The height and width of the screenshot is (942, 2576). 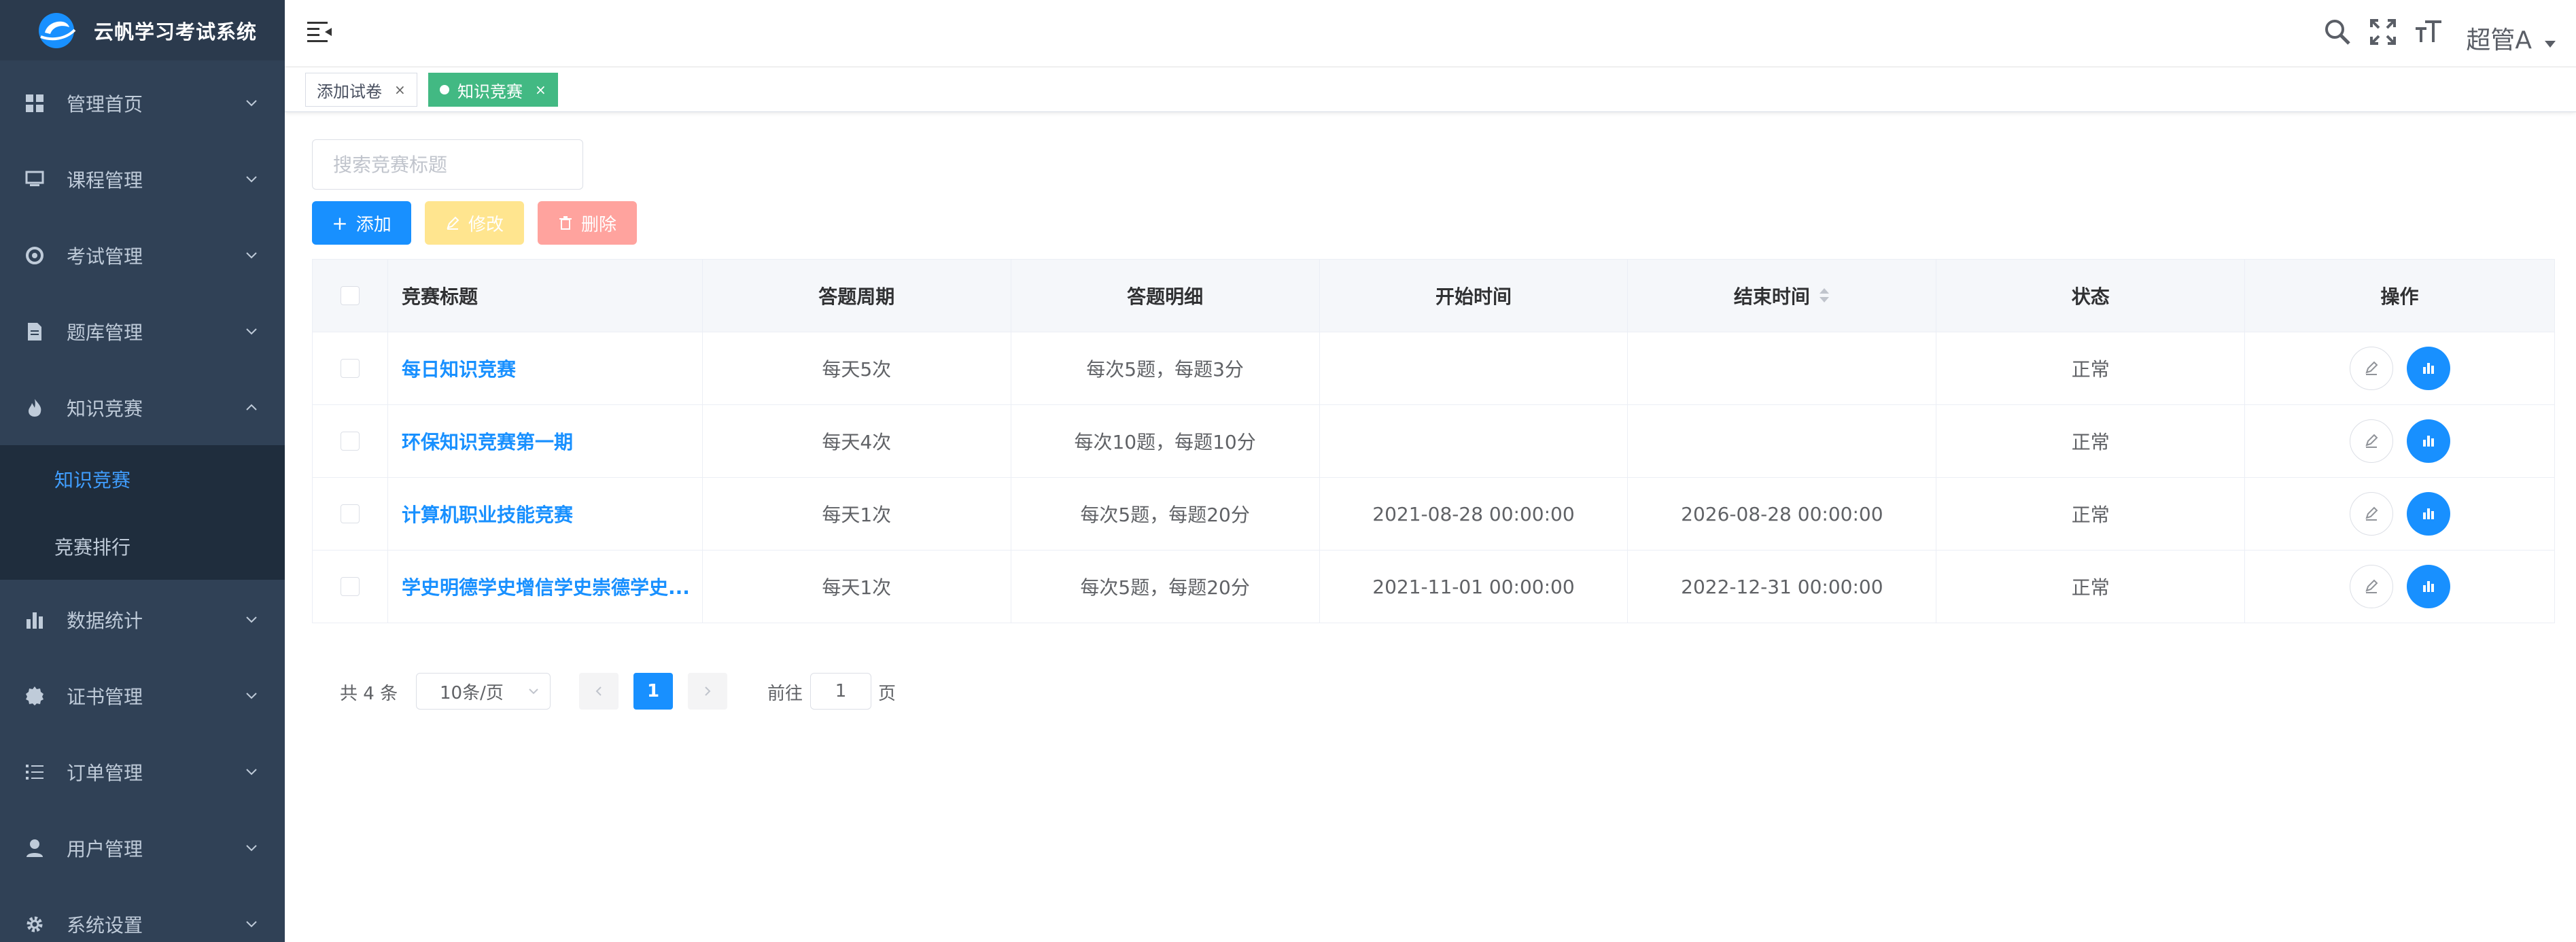 What do you see at coordinates (105, 409) in the screenshot?
I see `sidebar-item-label: 知识竞赛` at bounding box center [105, 409].